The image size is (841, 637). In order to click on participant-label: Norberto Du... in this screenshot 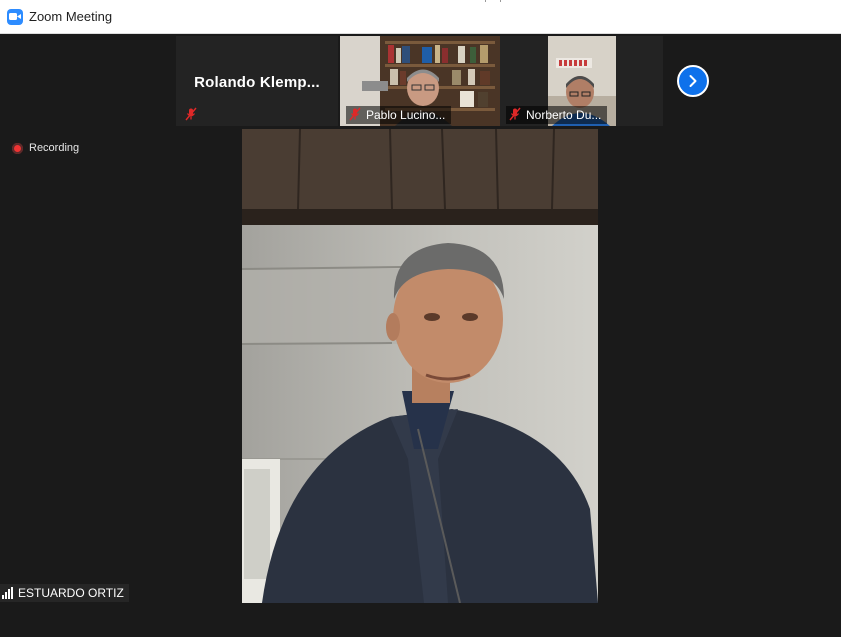, I will do `click(557, 115)`.